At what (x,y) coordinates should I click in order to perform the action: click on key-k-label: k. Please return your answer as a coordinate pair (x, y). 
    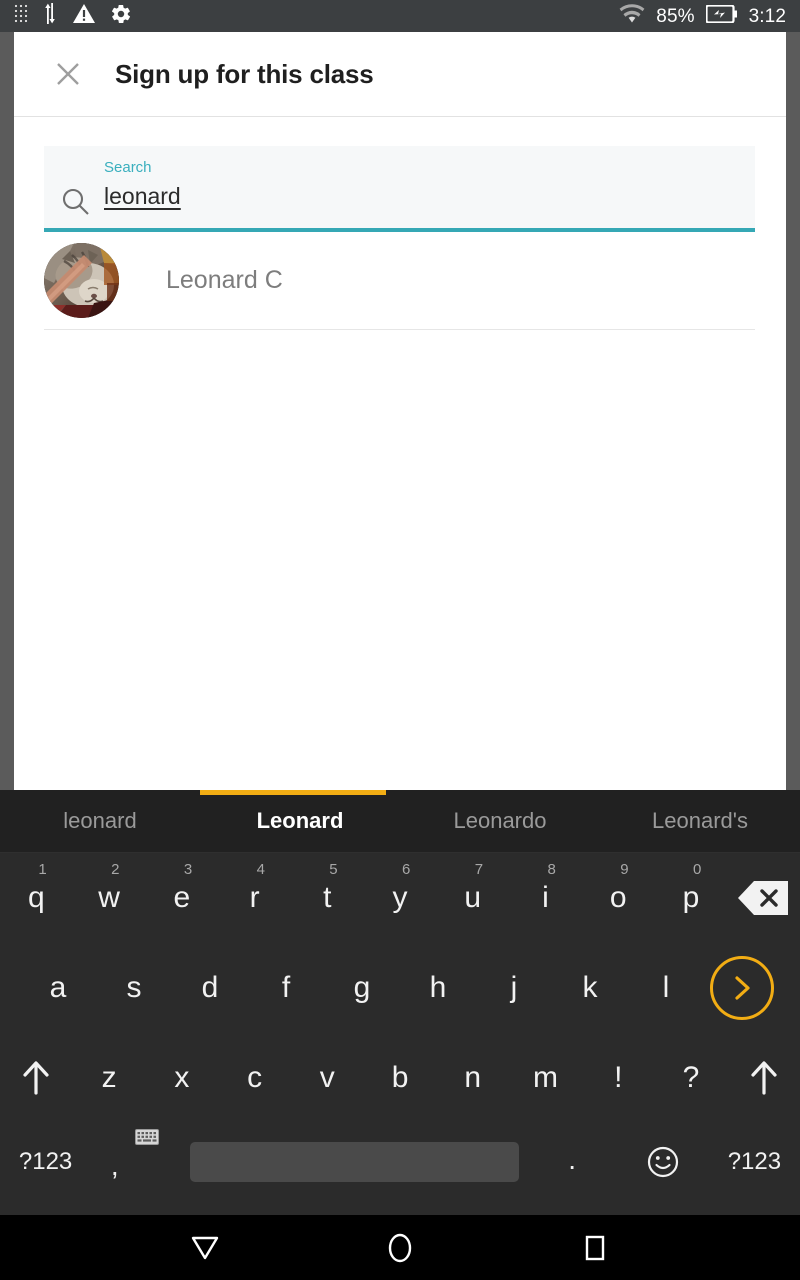
    Looking at the image, I should click on (590, 987).